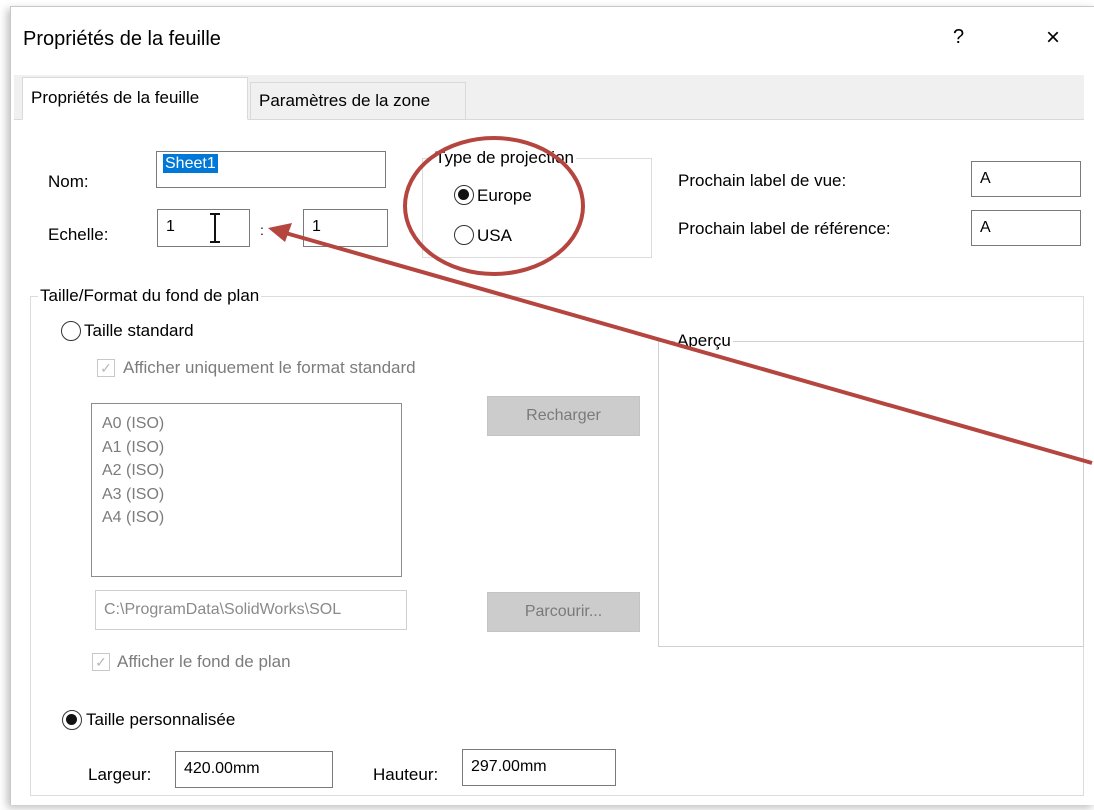 The width and height of the screenshot is (1094, 810). I want to click on annotation-arrow-head, so click(280, 232).